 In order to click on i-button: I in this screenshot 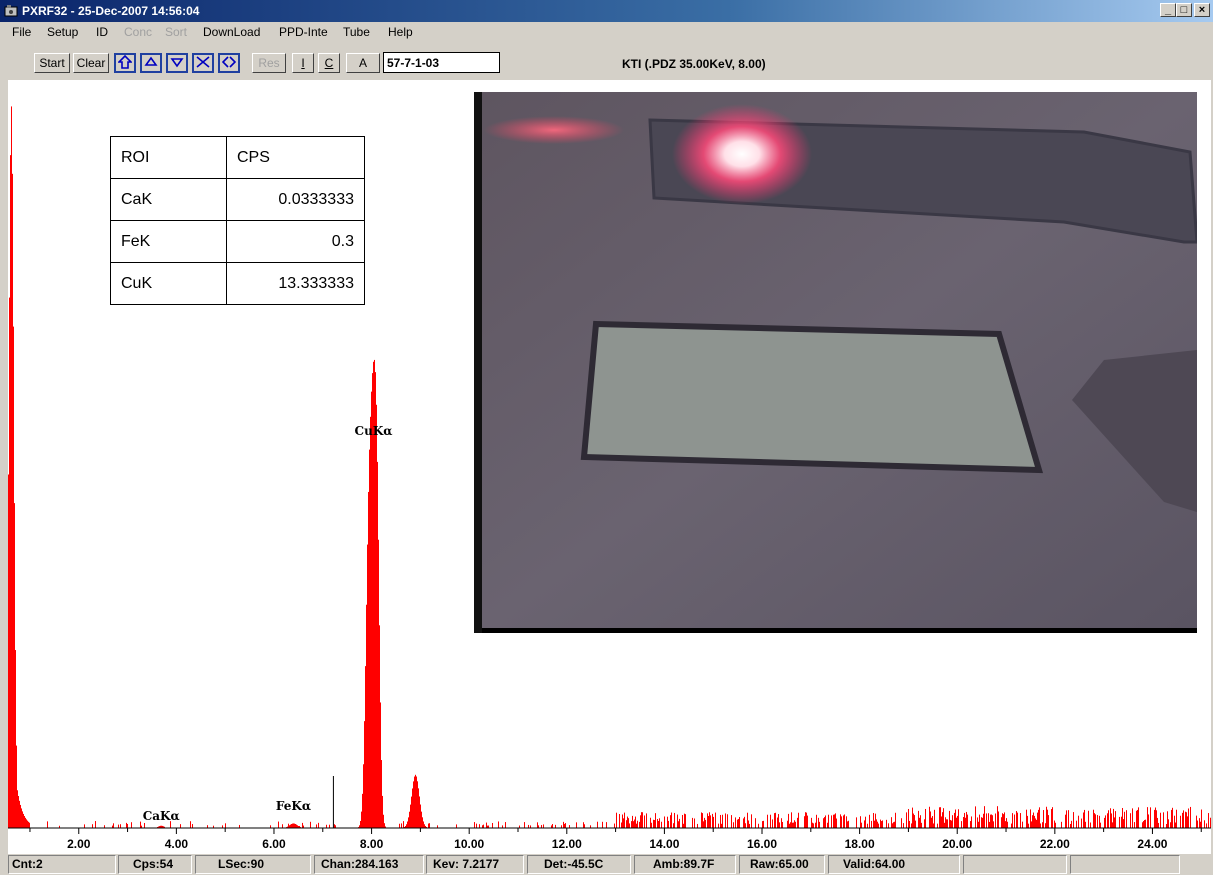, I will do `click(303, 63)`.